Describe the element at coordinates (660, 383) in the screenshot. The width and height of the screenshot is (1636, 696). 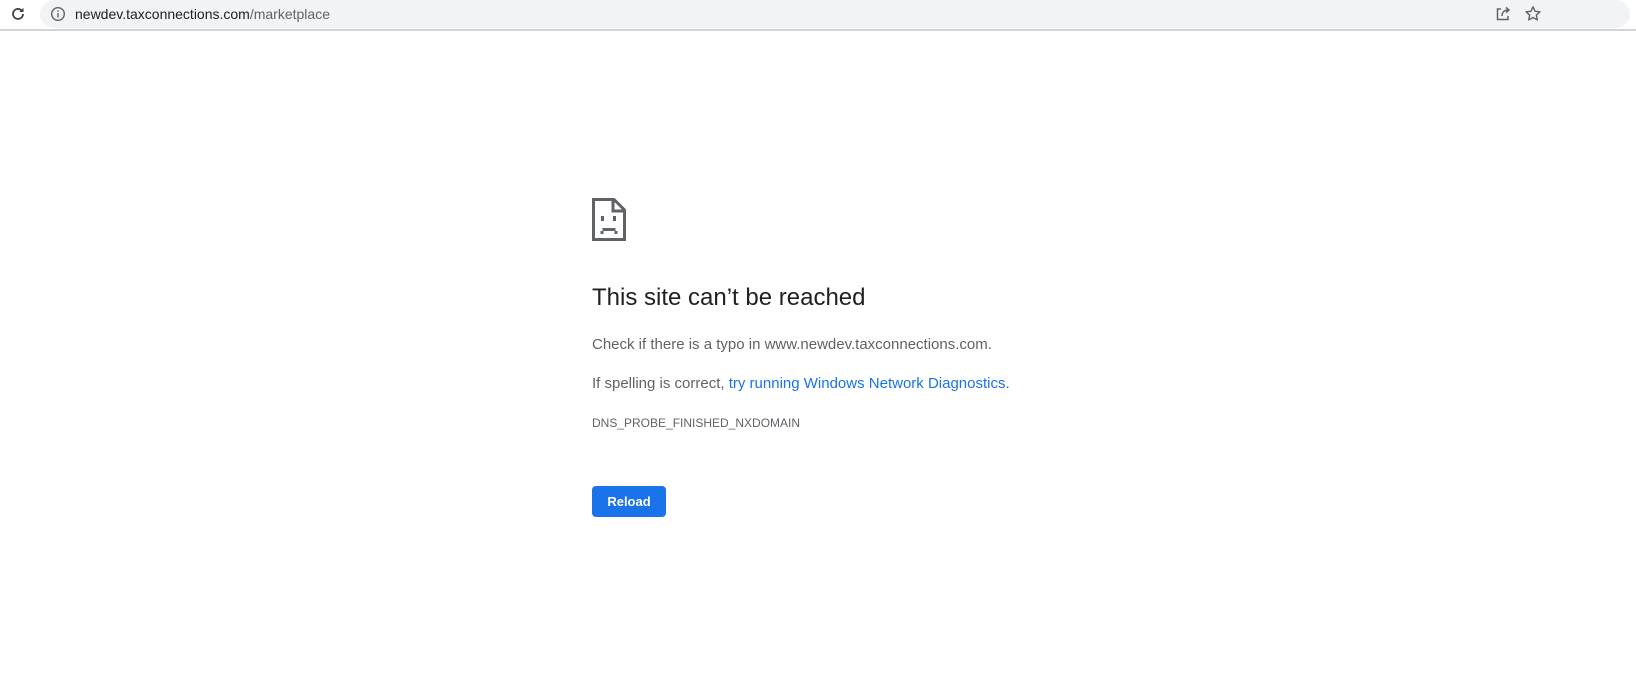
I see `spelling-prefix: If spelling is correct,` at that location.